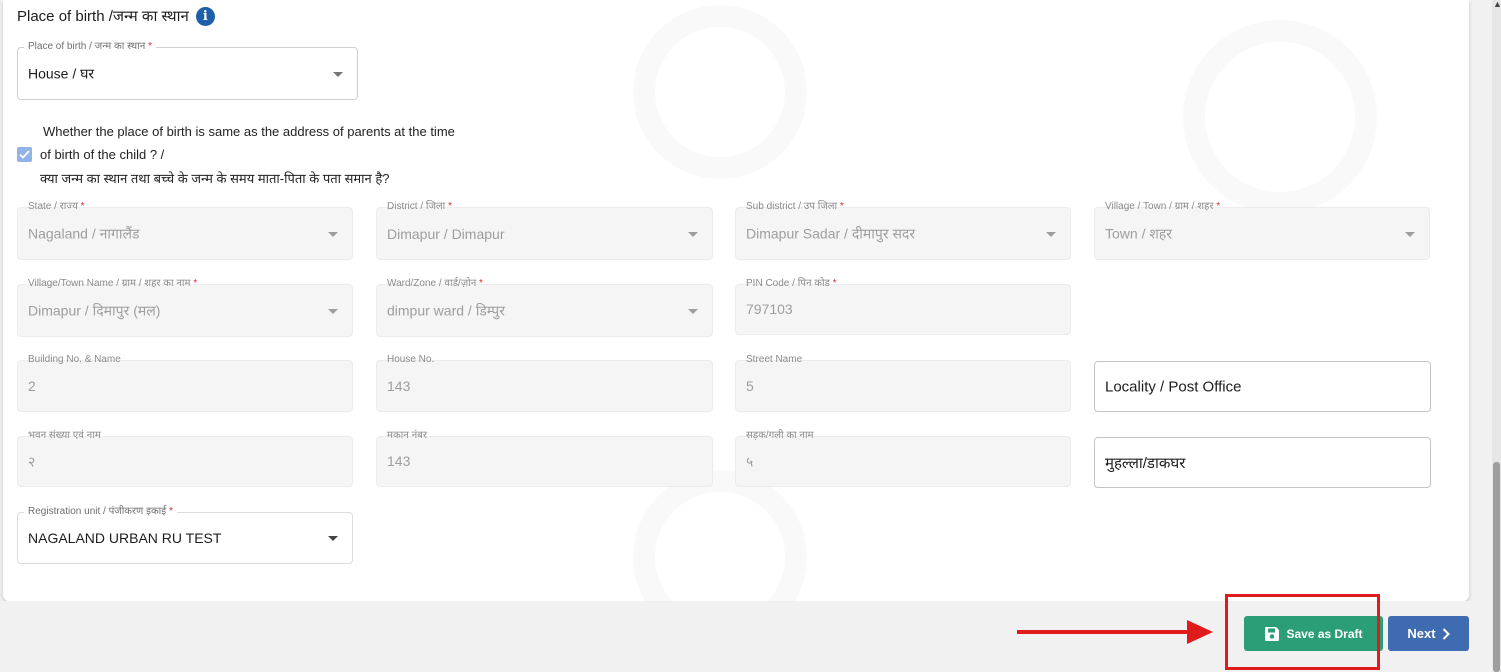 The height and width of the screenshot is (672, 1501). I want to click on field-value: Dimapur / Dimapur, so click(446, 233).